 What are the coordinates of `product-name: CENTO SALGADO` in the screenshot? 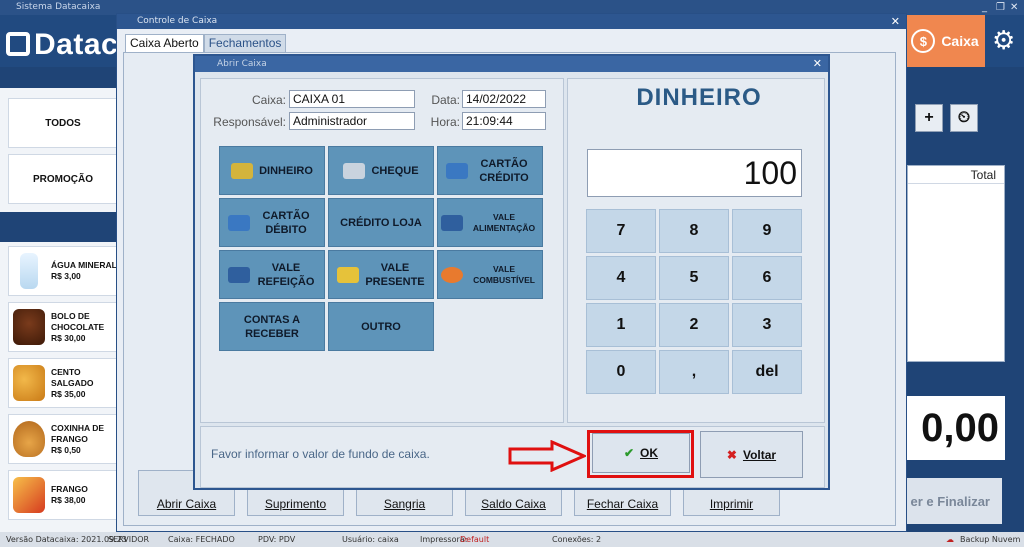 It's located at (72, 377).